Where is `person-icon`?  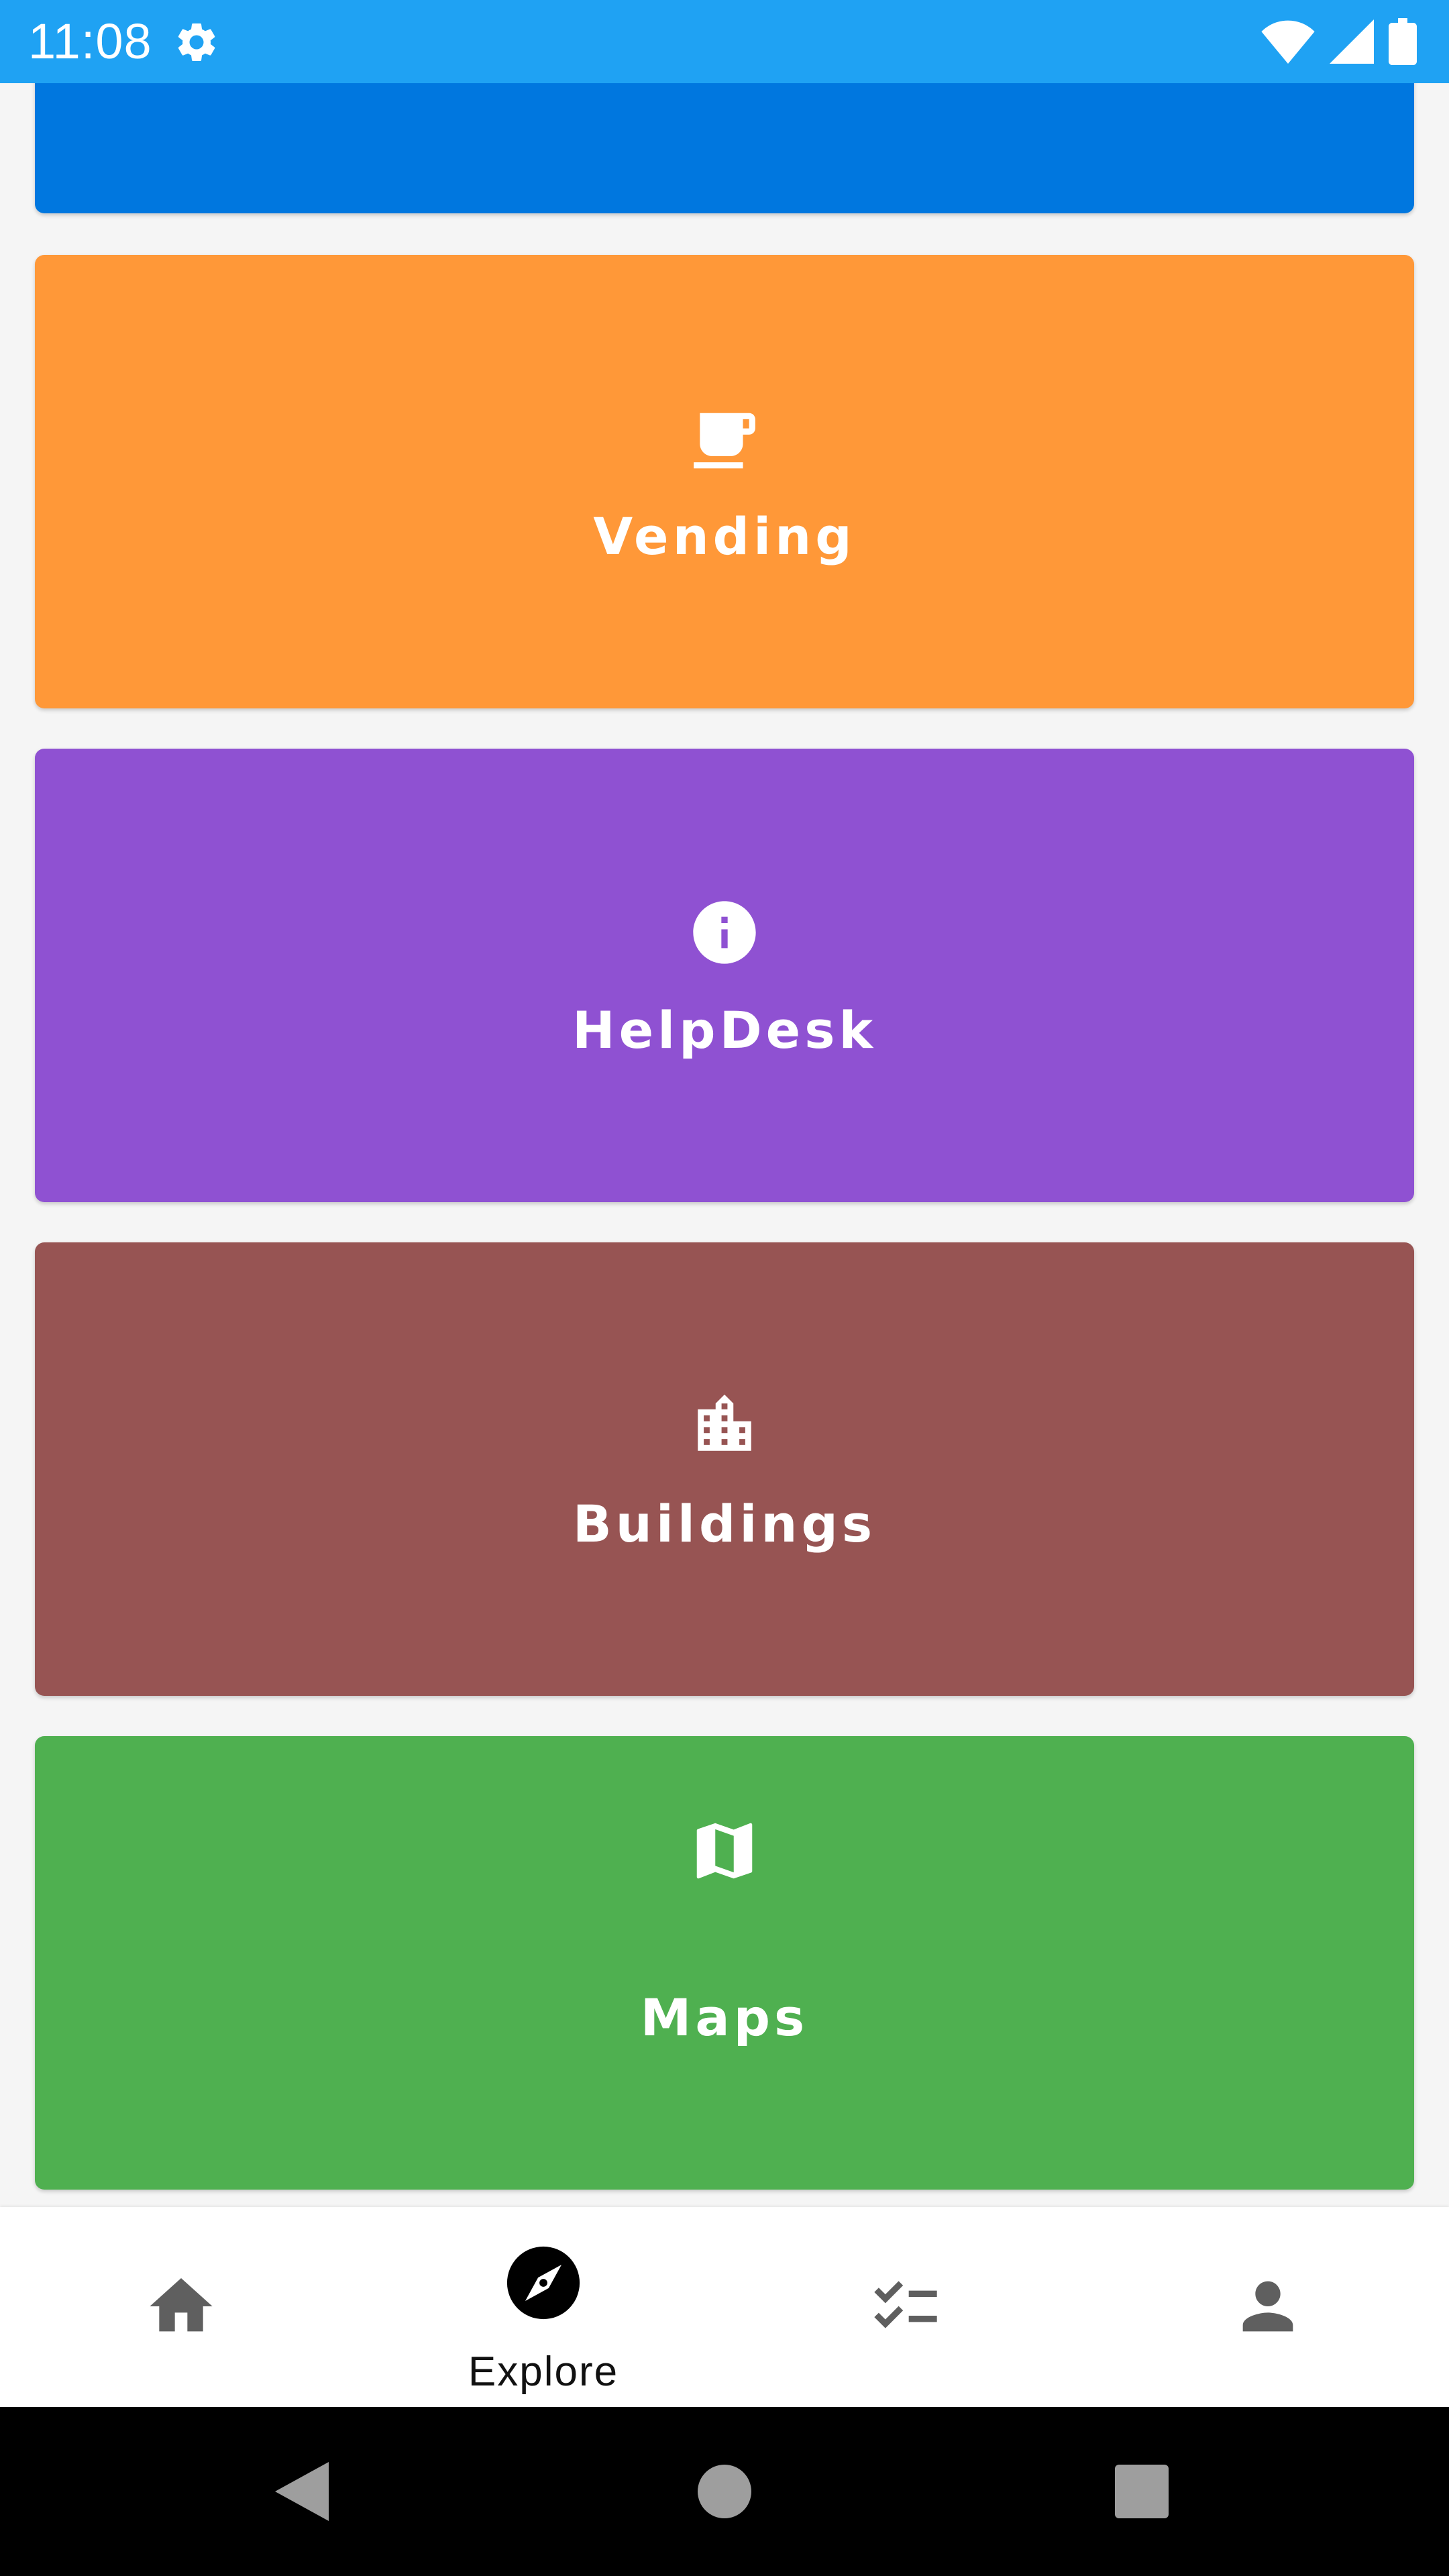 person-icon is located at coordinates (1267, 2306).